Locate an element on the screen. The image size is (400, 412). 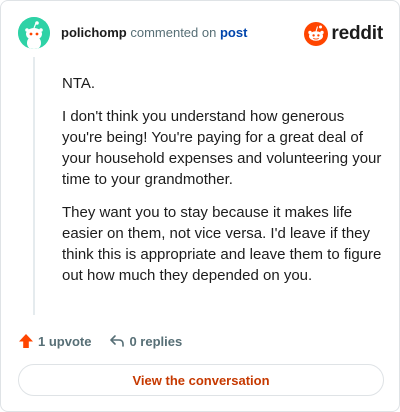
reddit-brand: reddit is located at coordinates (343, 34).